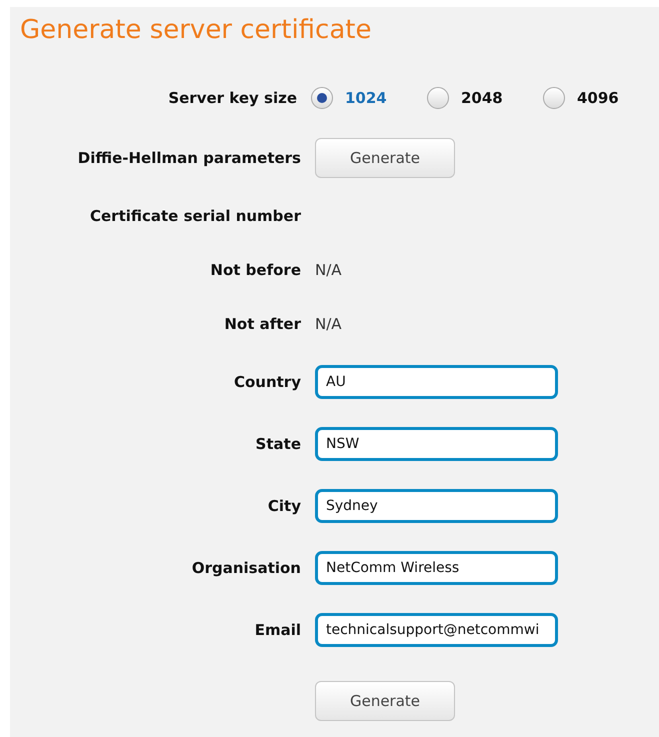 This screenshot has height=737, width=659. What do you see at coordinates (436, 630) in the screenshot?
I see `input-field: technicalsupport@netcommwi` at bounding box center [436, 630].